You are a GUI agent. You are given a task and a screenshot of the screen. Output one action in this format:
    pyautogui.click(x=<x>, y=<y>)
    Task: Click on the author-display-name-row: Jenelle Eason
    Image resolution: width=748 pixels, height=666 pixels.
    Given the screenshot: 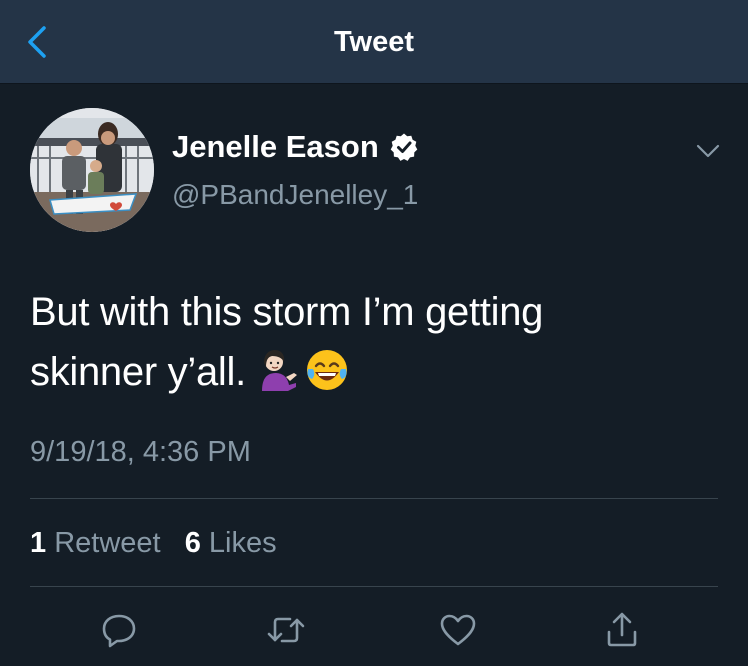 What is the action you would take?
    pyautogui.click(x=295, y=147)
    